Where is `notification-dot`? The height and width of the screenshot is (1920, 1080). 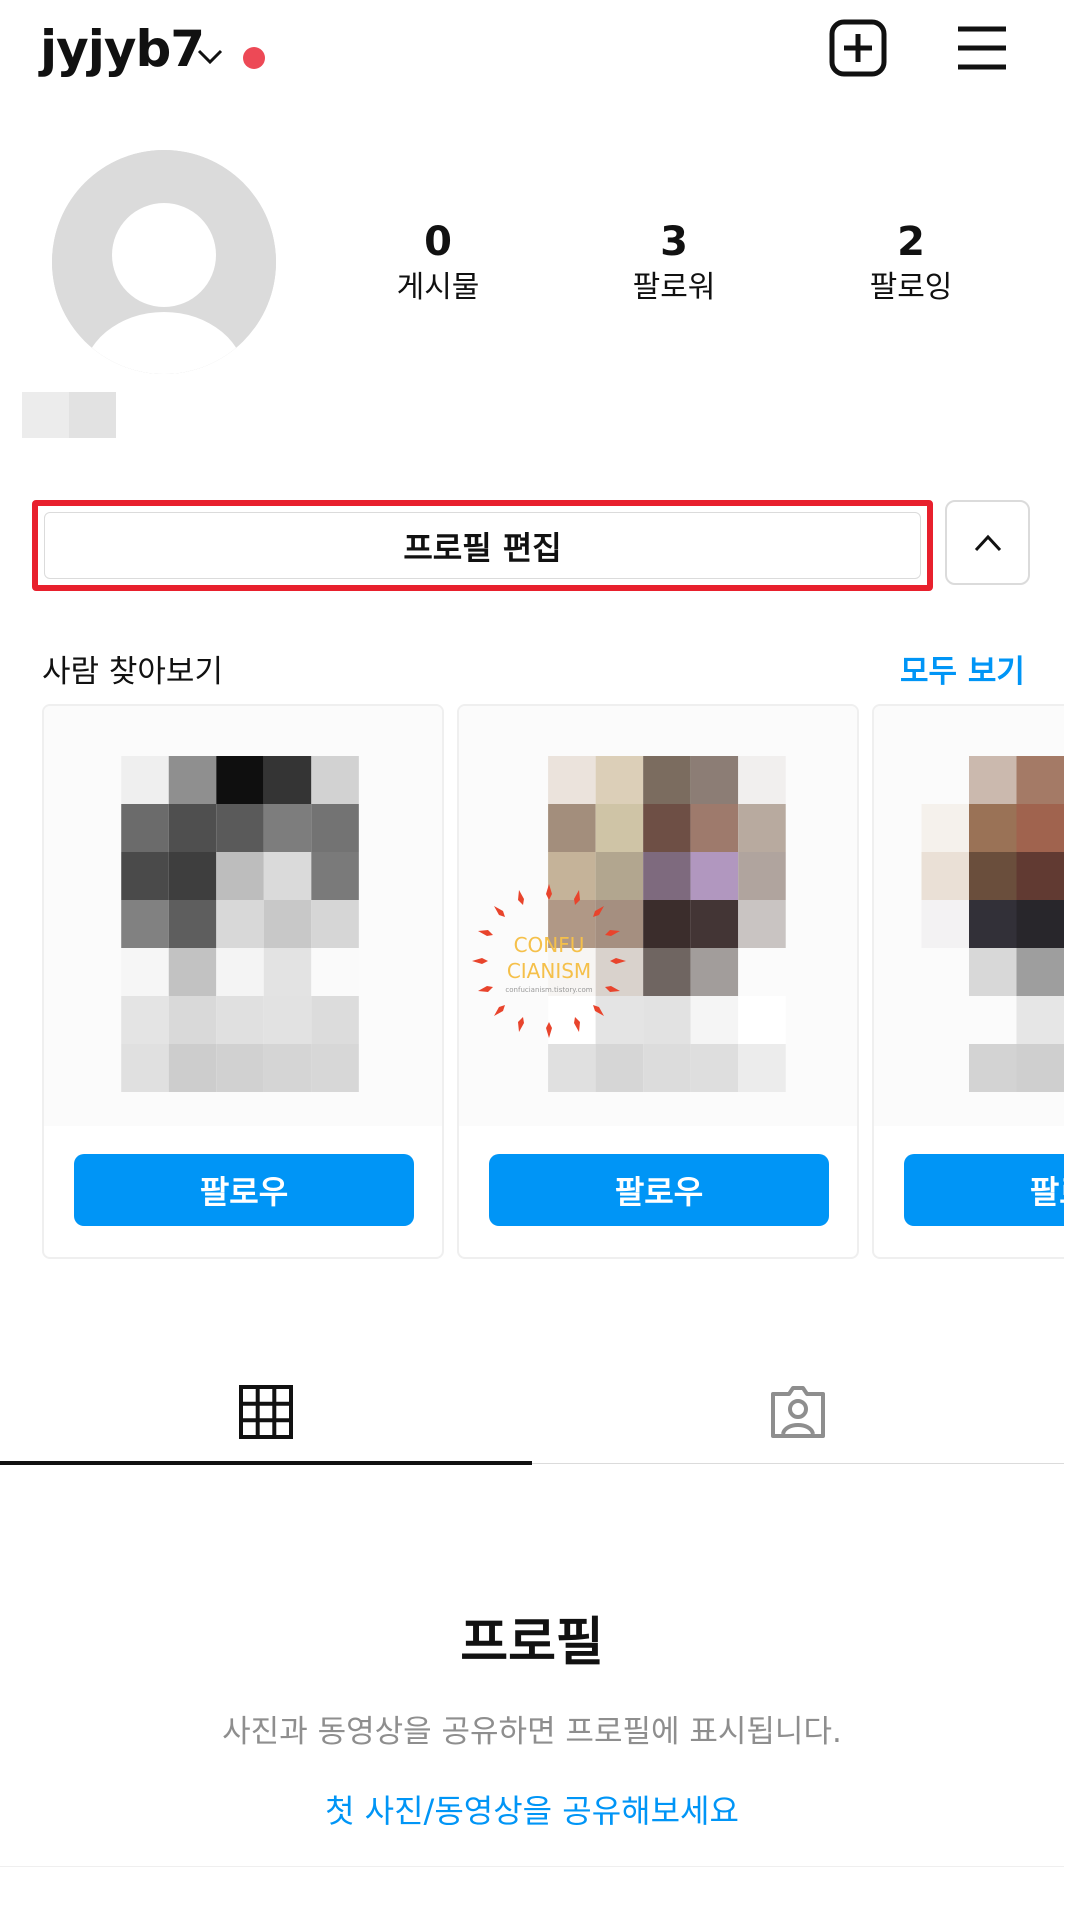
notification-dot is located at coordinates (254, 58).